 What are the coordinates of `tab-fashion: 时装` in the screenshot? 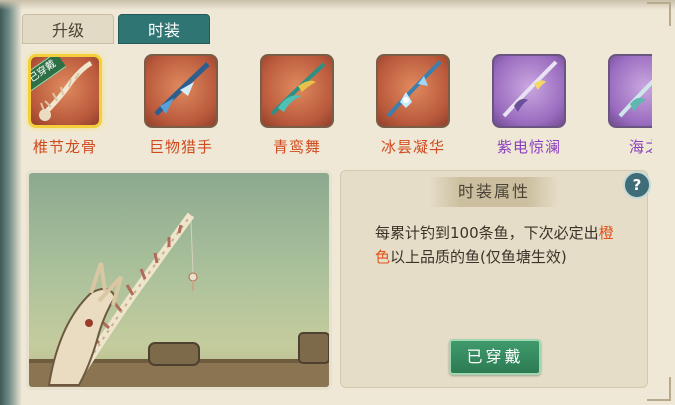 It's located at (164, 29).